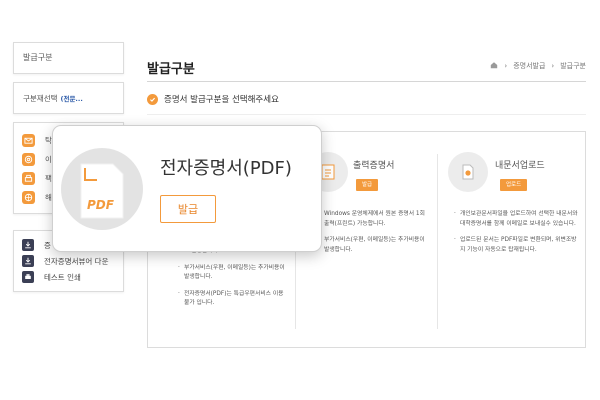 The image size is (600, 400). I want to click on sidebar-option-label: 팩, so click(48, 178).